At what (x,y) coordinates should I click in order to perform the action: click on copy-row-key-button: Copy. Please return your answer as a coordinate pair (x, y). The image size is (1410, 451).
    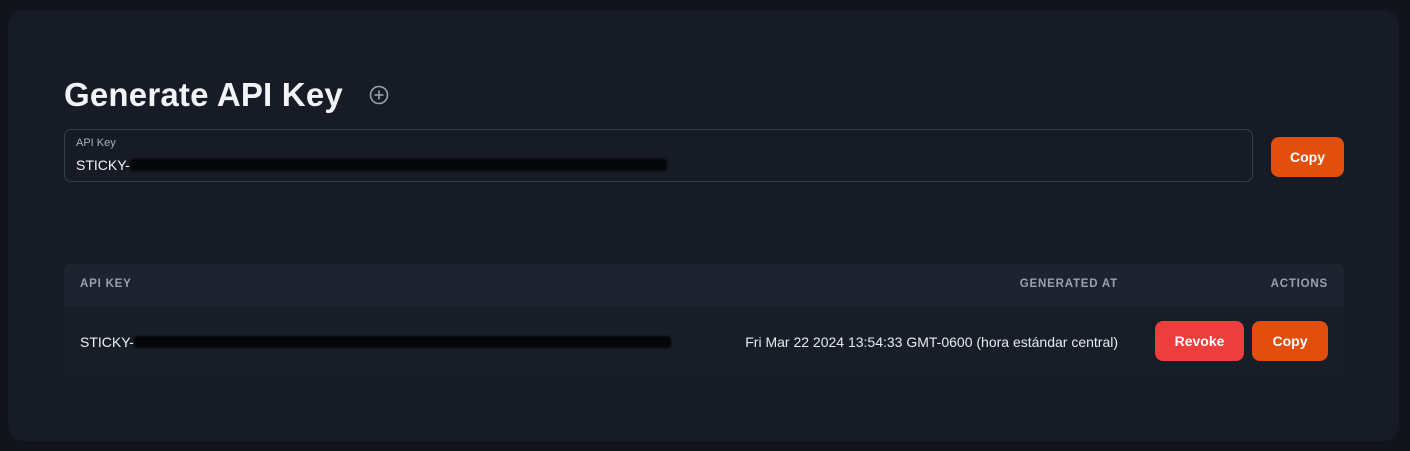
    Looking at the image, I should click on (1290, 341).